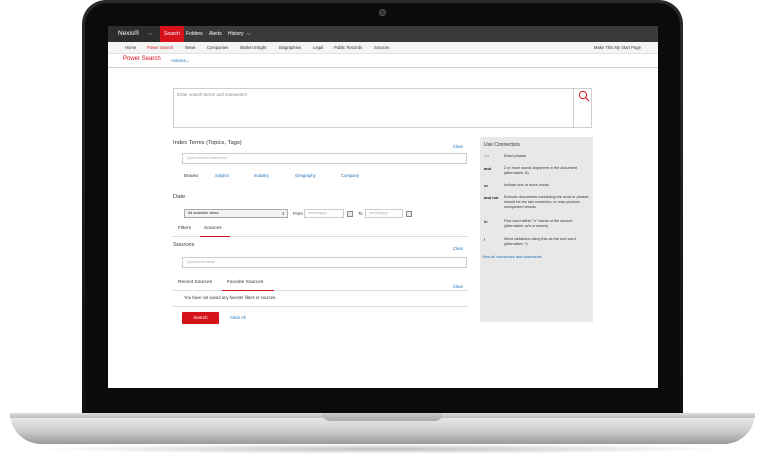 This screenshot has width=765, height=457. Describe the element at coordinates (195, 282) in the screenshot. I see `tab-recent-sources: Recent Sources` at that location.